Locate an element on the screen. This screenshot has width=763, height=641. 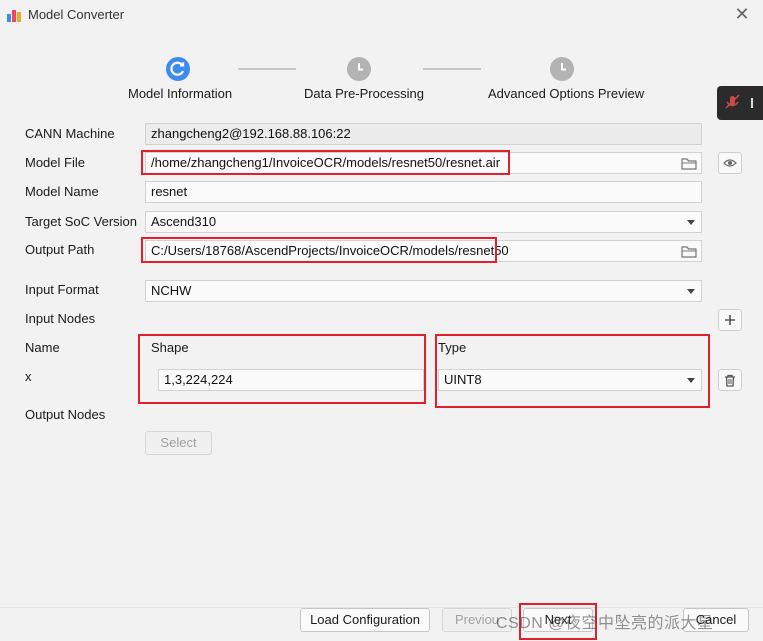
cann-machine-field: zhangcheng2@192.168.88.106:22 is located at coordinates (423, 134).